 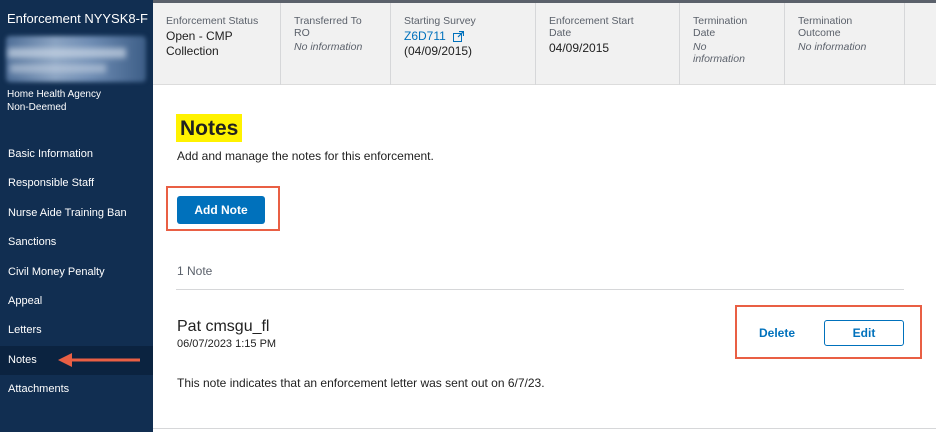 I want to click on redacted-facility-name, so click(x=76, y=59).